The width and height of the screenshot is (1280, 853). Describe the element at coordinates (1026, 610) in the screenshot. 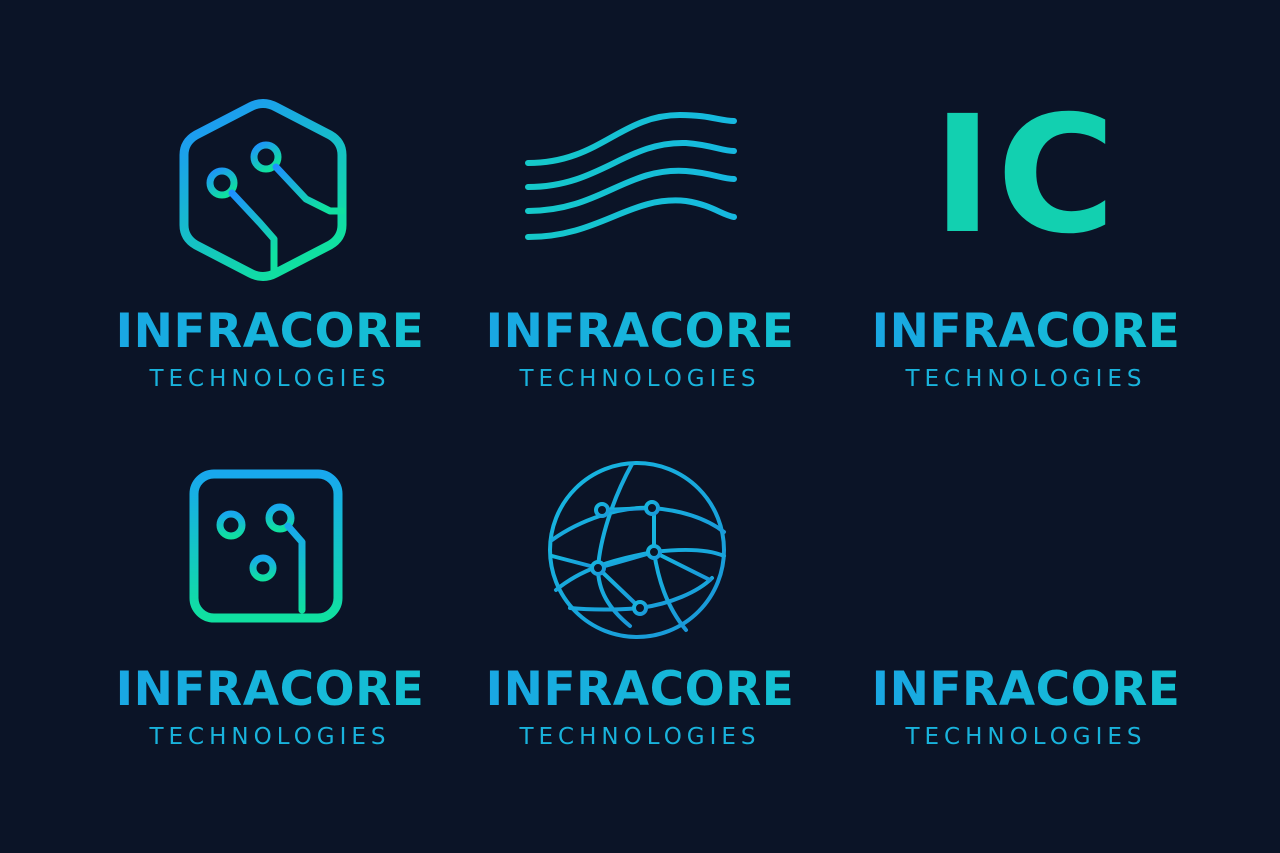

I see `logo-6: INFRACORE TECHNOLOGIES` at that location.